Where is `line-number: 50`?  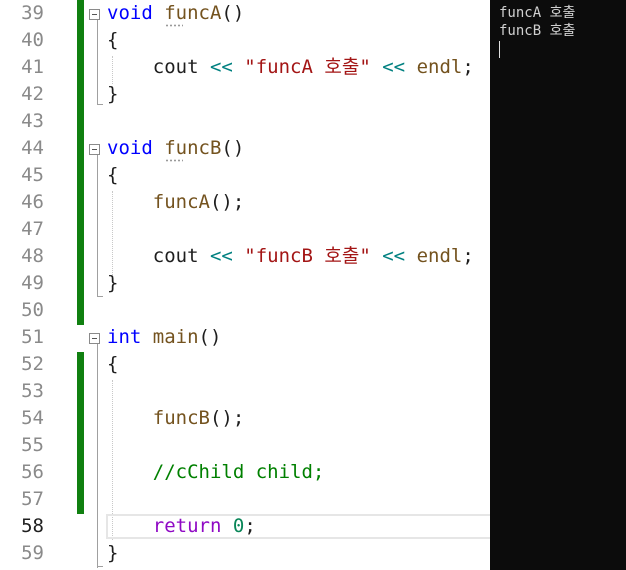
line-number: 50 is located at coordinates (32, 310).